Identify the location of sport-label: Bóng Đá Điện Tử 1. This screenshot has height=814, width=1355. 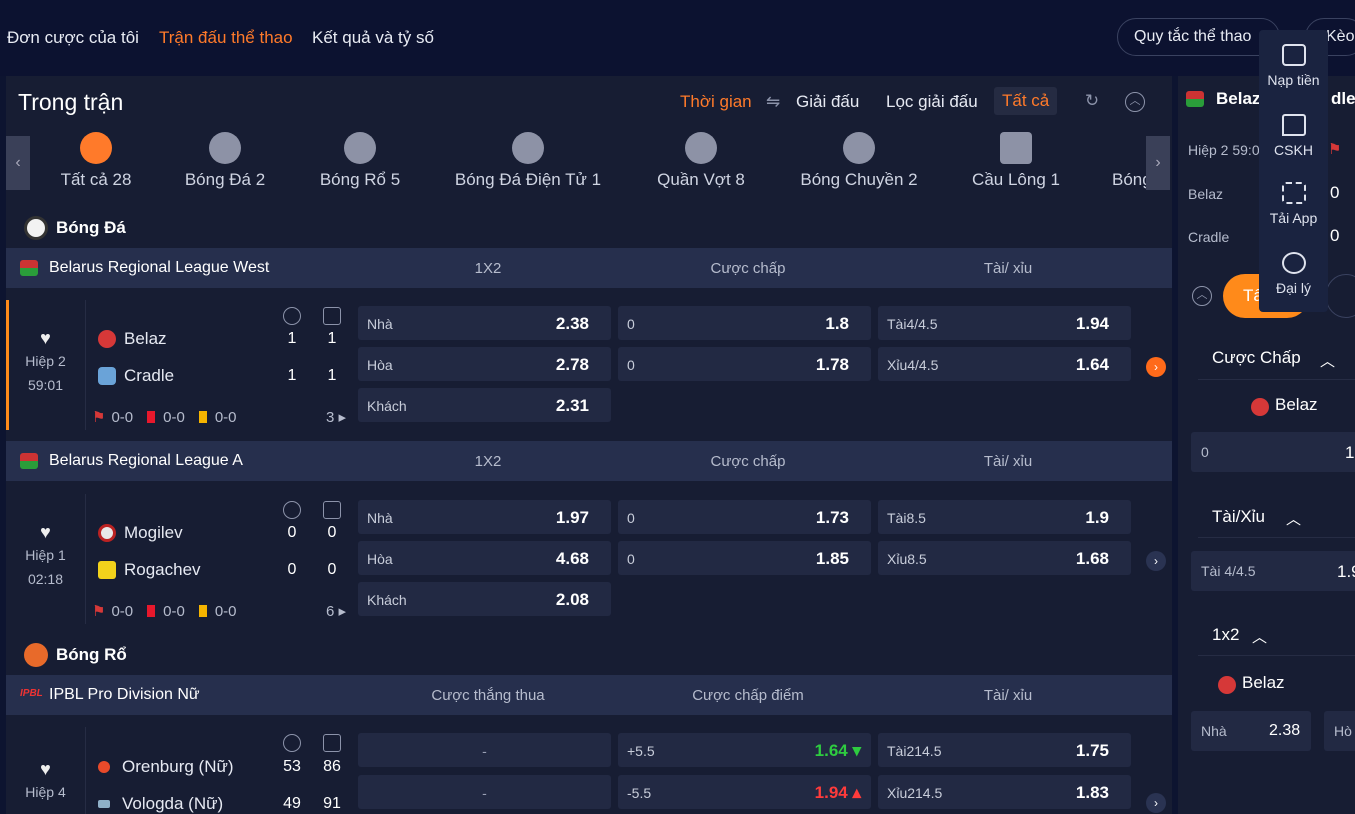
(528, 179).